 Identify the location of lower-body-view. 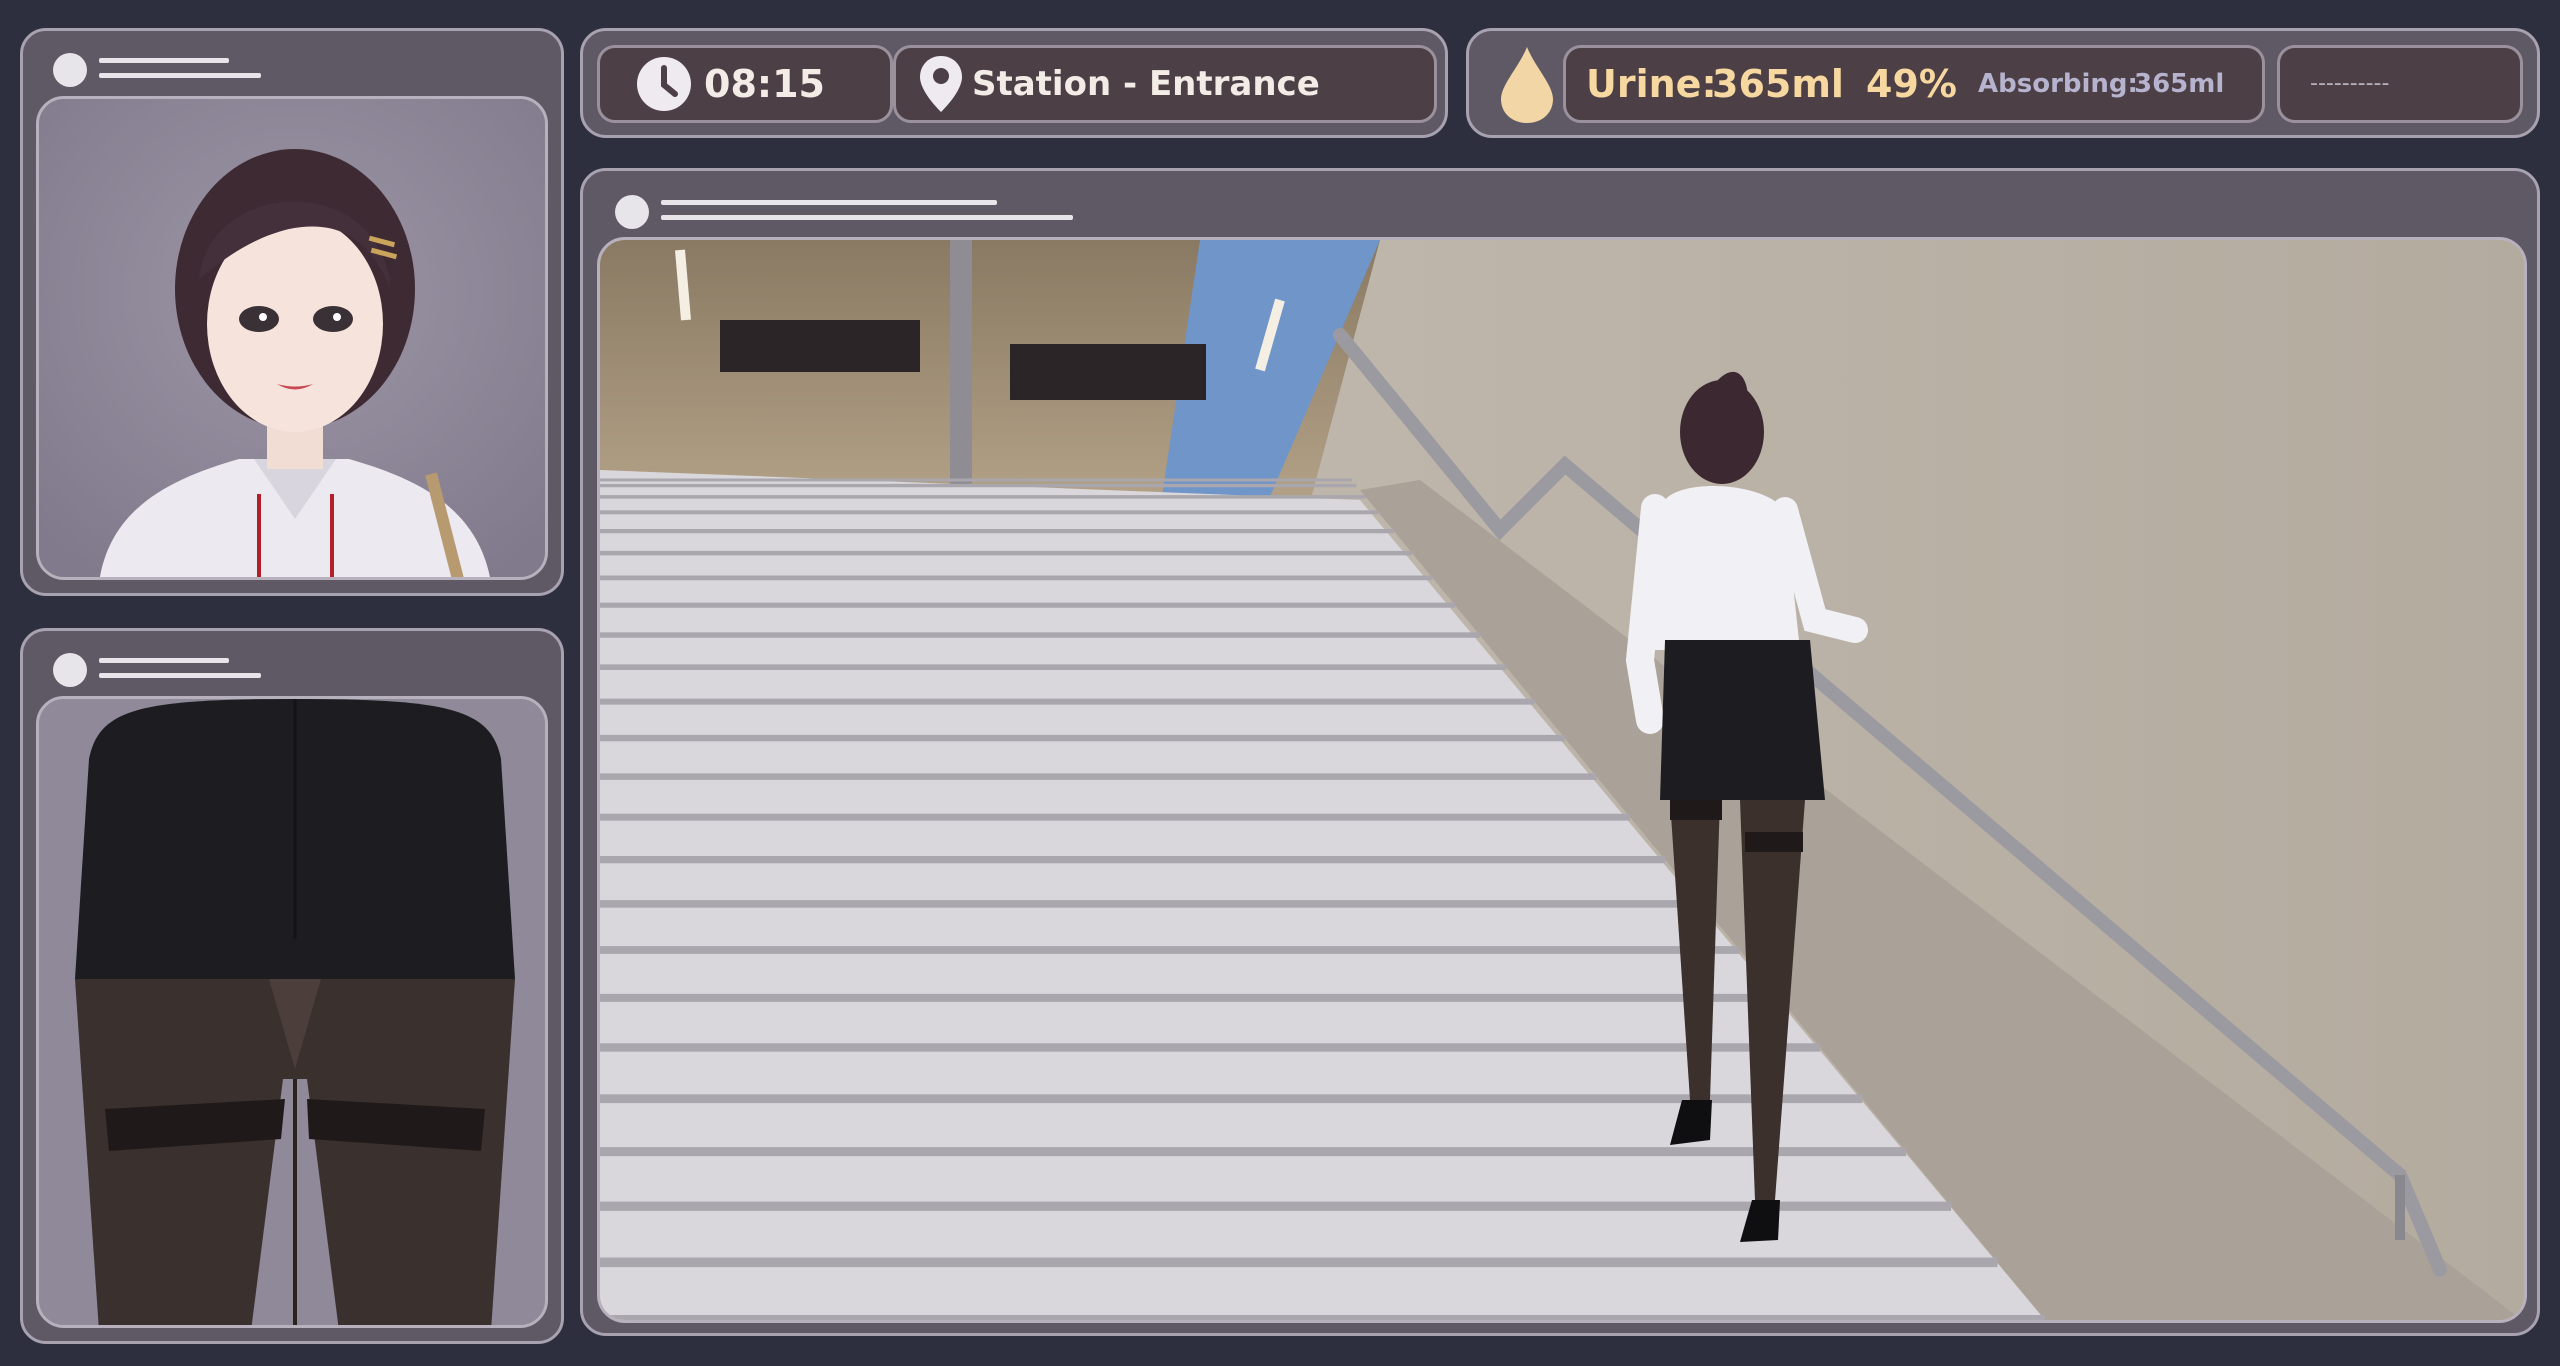
(292, 1012).